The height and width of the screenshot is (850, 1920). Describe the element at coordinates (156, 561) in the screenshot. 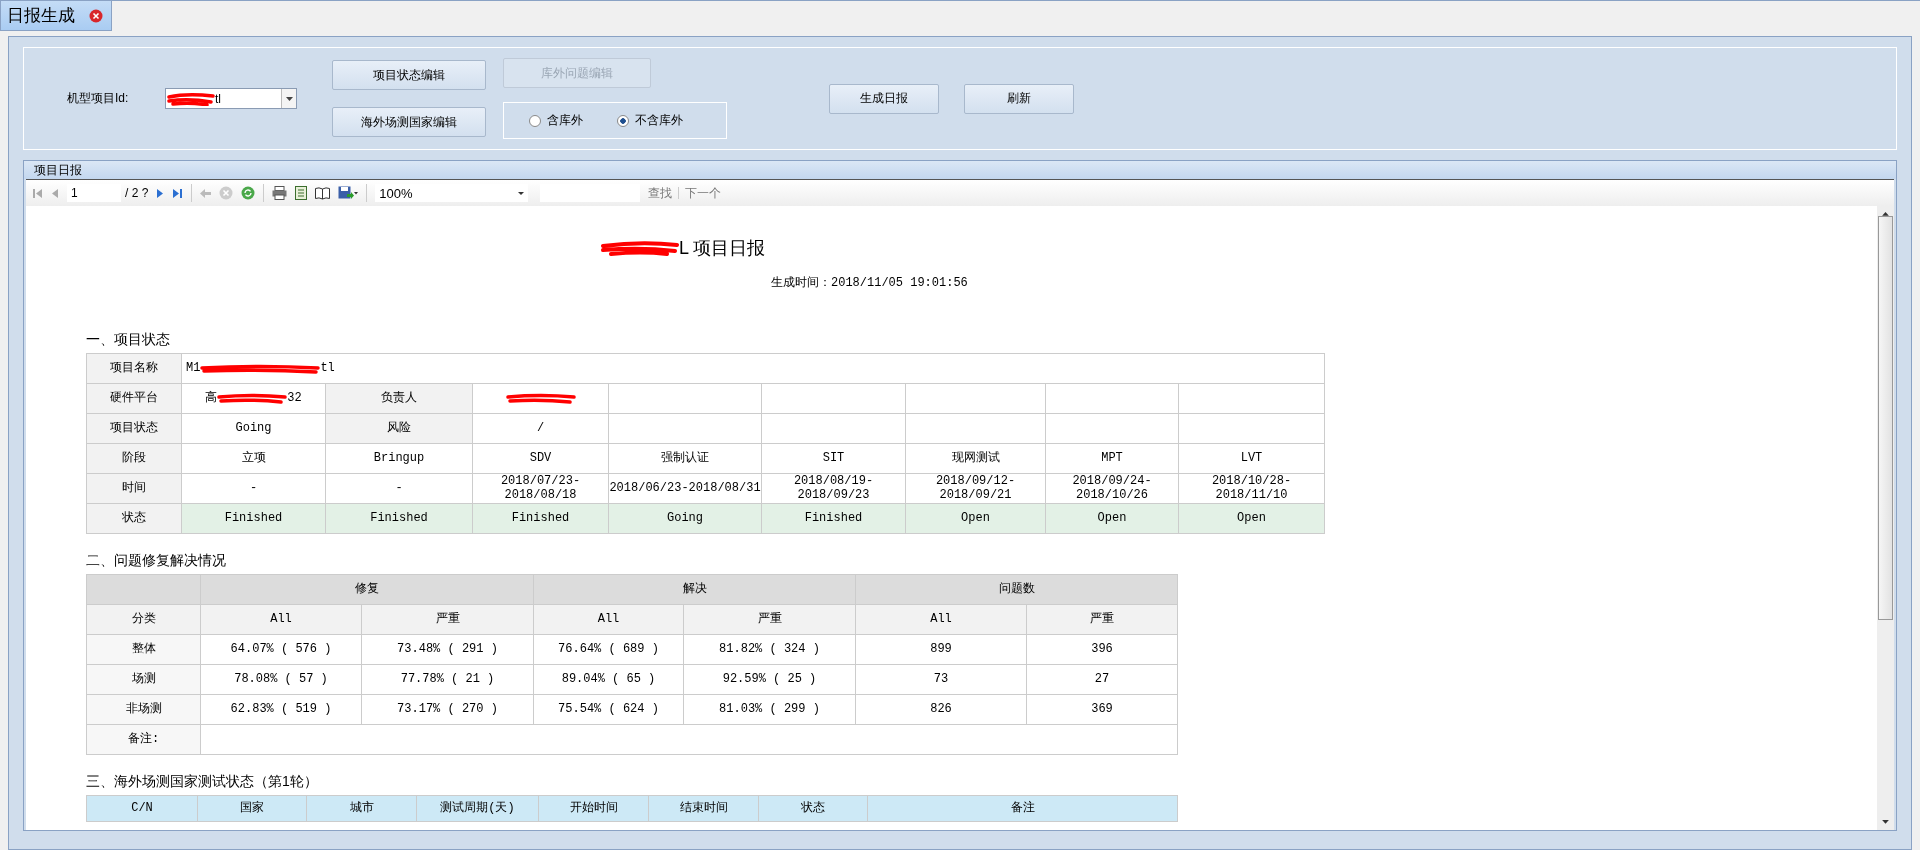

I see `section-heading: 二、问题修复解决情况` at that location.